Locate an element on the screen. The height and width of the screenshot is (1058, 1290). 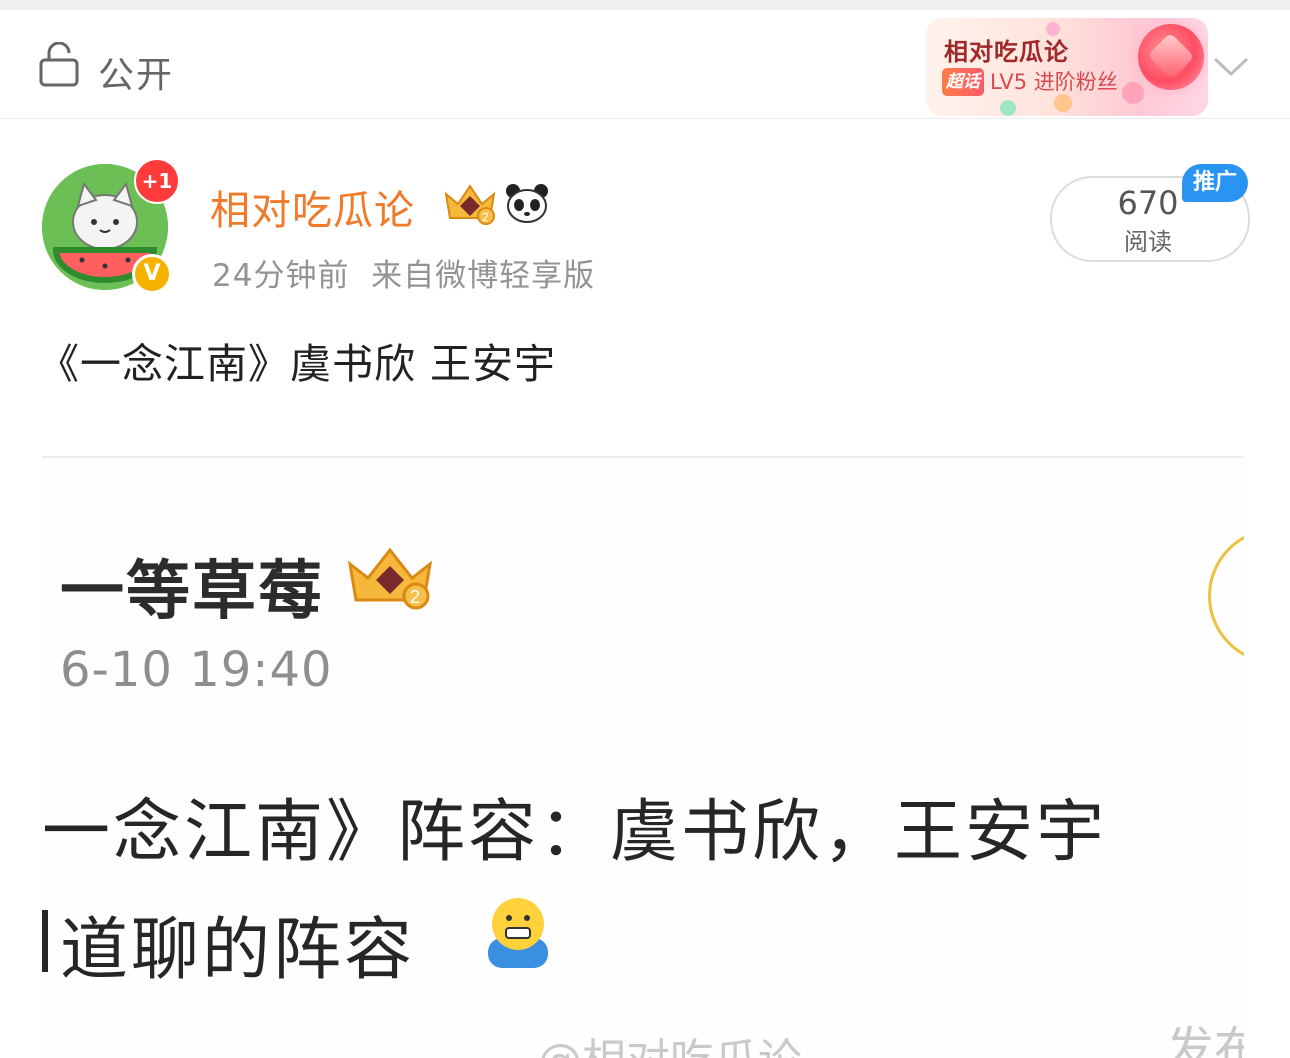
quoted-time: 6-10 19:40 is located at coordinates (196, 670).